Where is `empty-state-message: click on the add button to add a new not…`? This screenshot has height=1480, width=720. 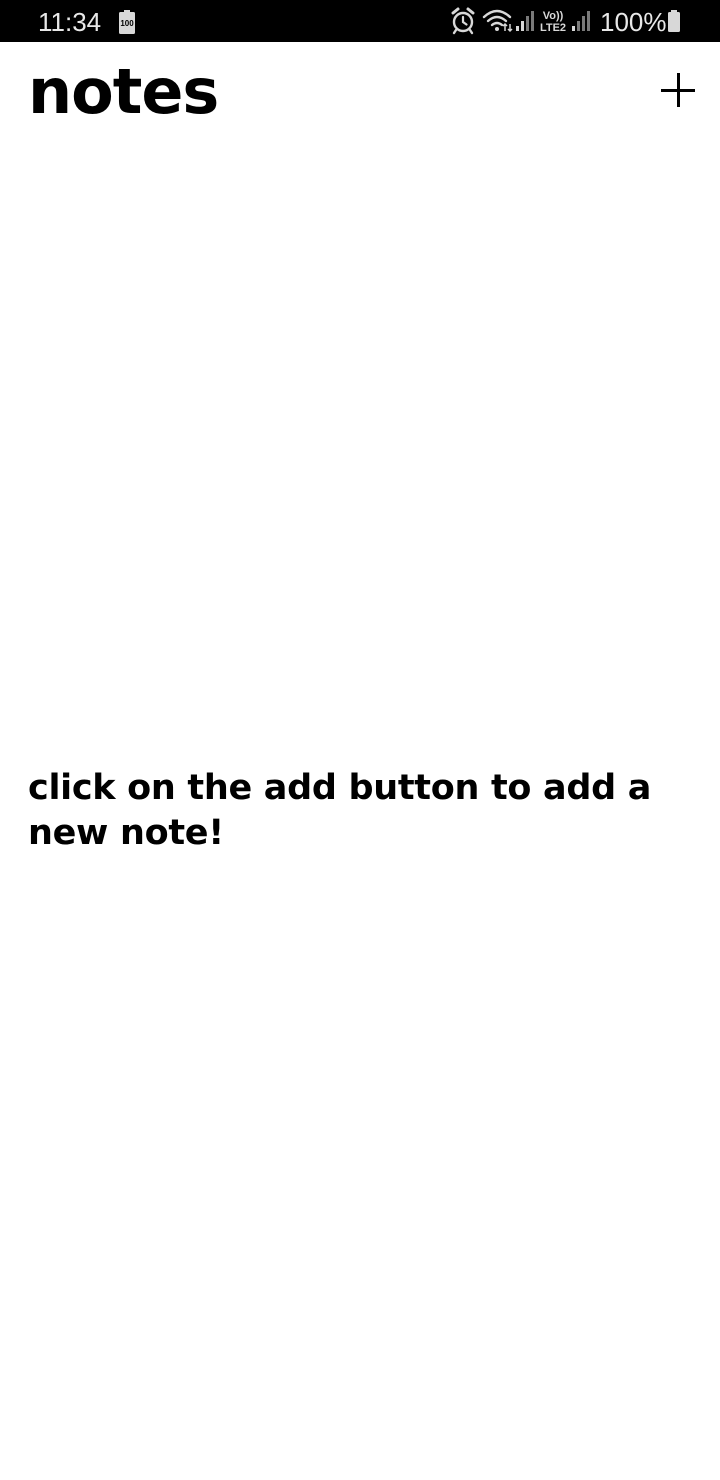 empty-state-message: click on the add button to add a new not… is located at coordinates (340, 810).